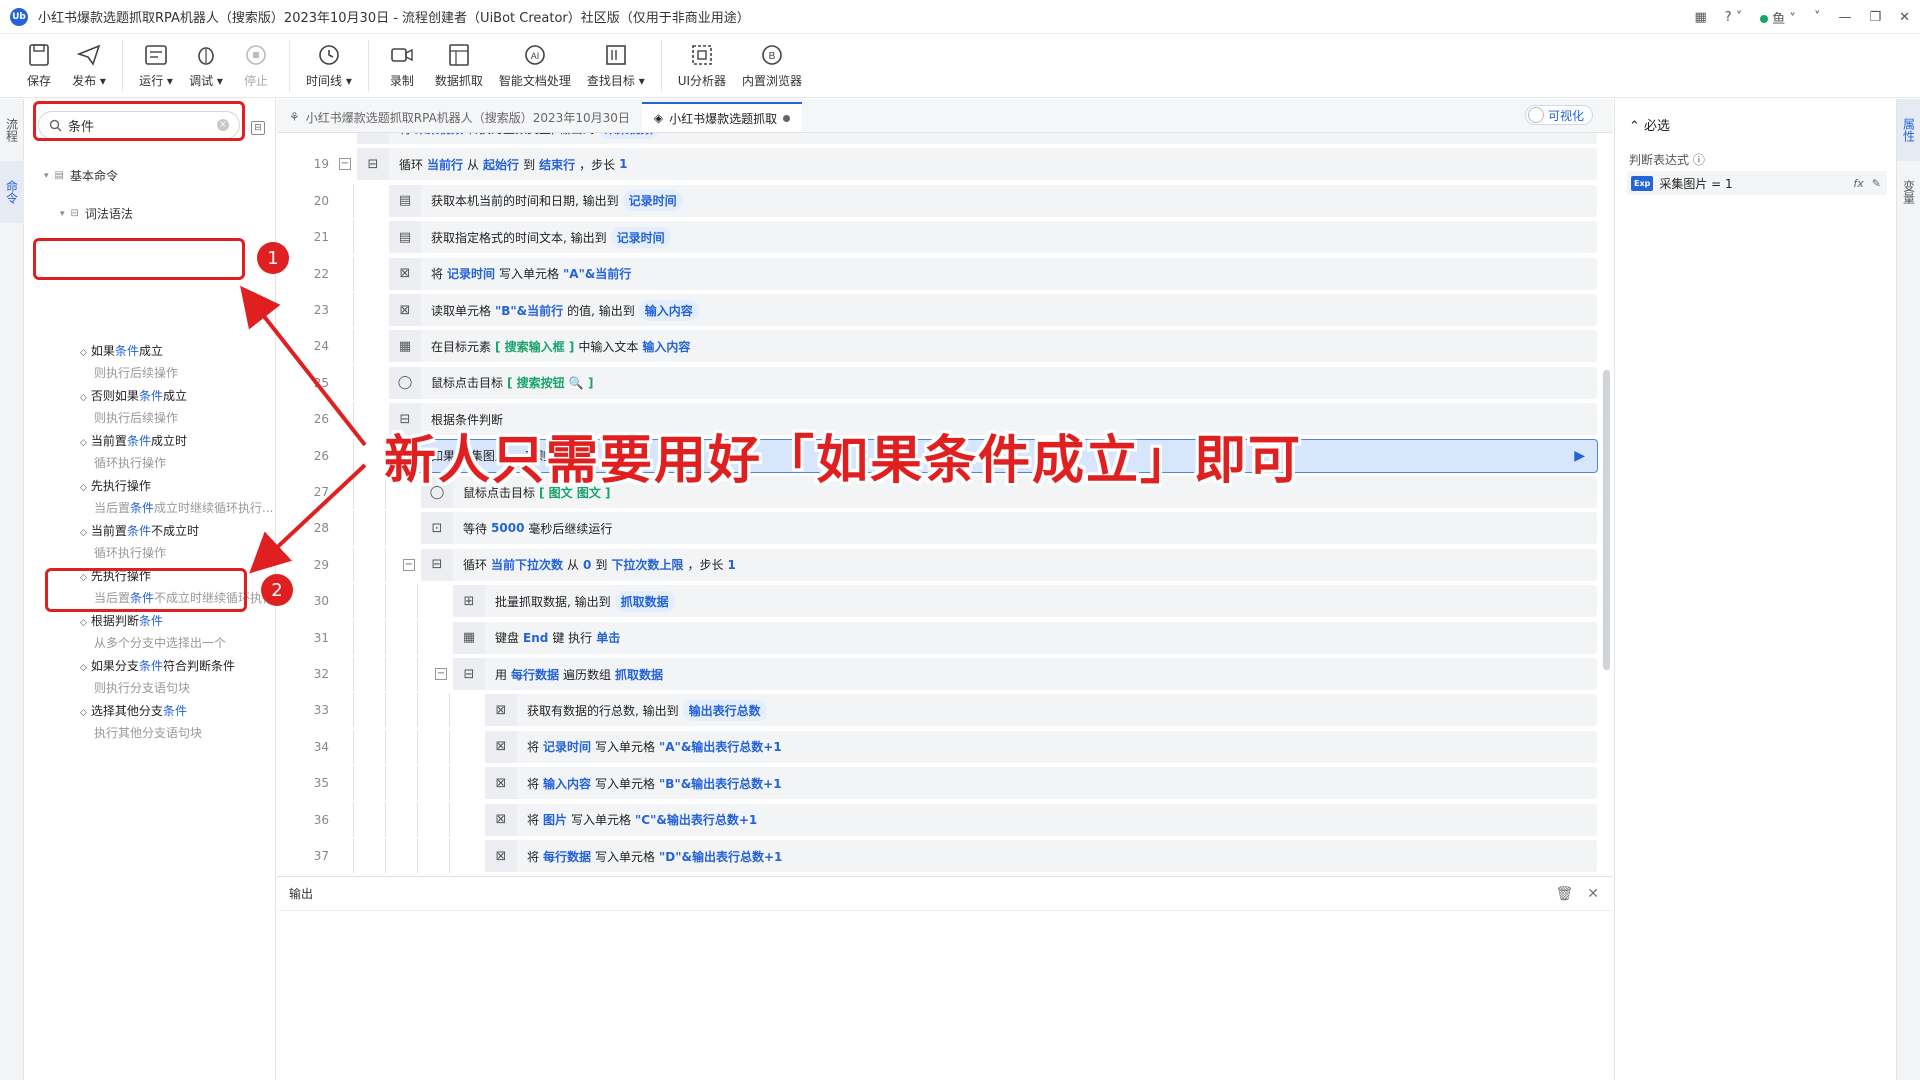 The image size is (1920, 1080). What do you see at coordinates (640, 237) in the screenshot?
I see `code-variable: 记录时间` at bounding box center [640, 237].